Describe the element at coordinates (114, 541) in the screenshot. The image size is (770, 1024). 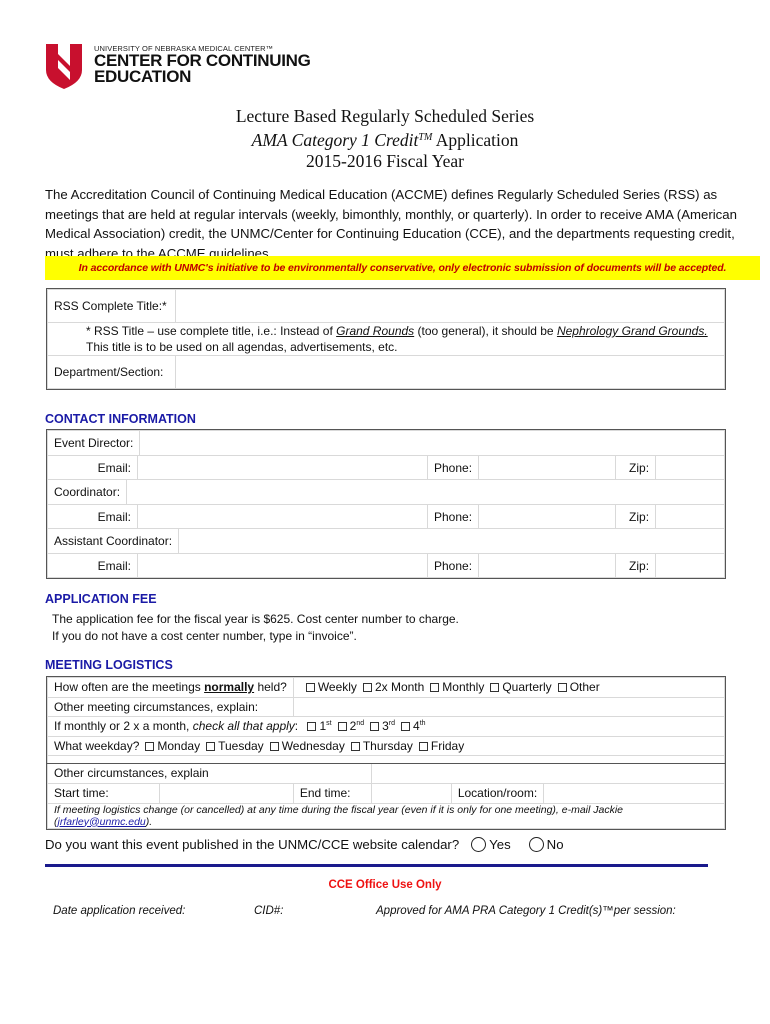
I see `contact-role-label: Assistant Coordinator:` at that location.